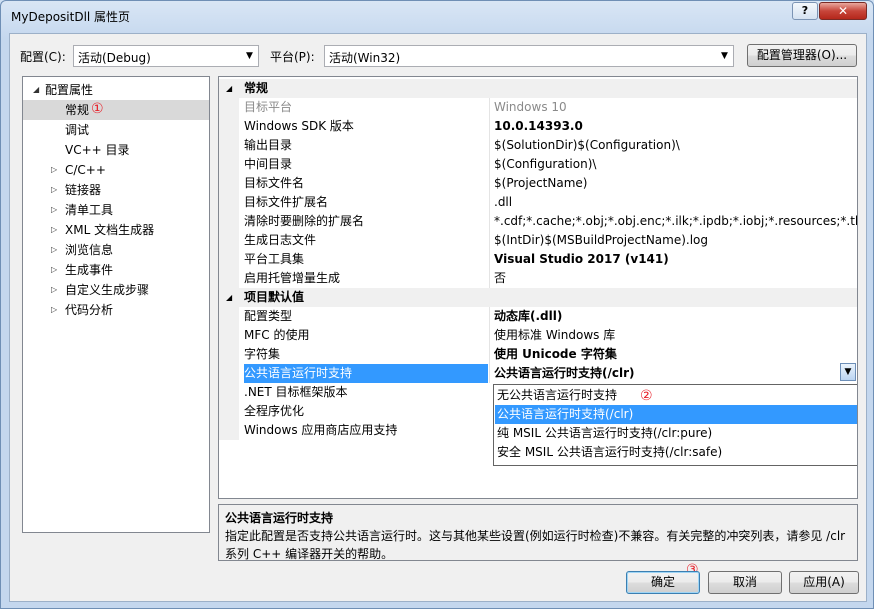 The image size is (874, 609). I want to click on dropdown-option: 纯 MSIL 公共语言运行时支持(/clr:pure), so click(676, 433).